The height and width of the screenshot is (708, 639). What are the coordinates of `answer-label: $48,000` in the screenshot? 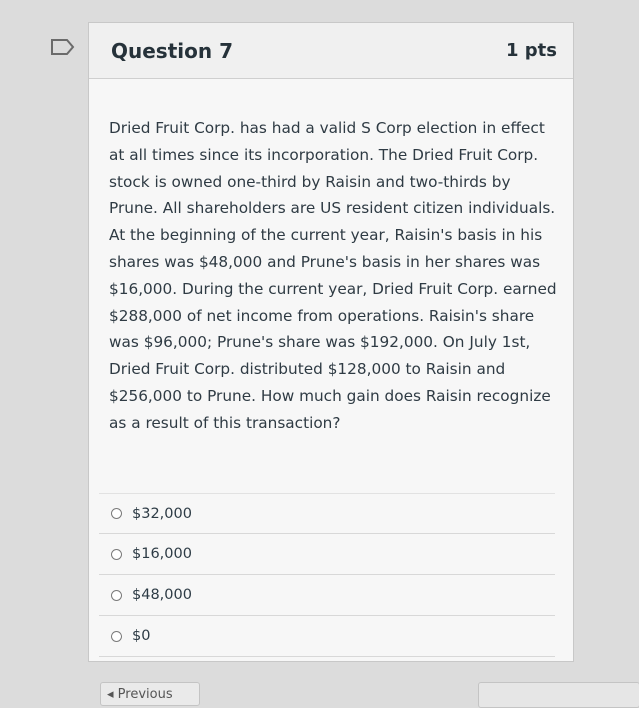 It's located at (162, 595).